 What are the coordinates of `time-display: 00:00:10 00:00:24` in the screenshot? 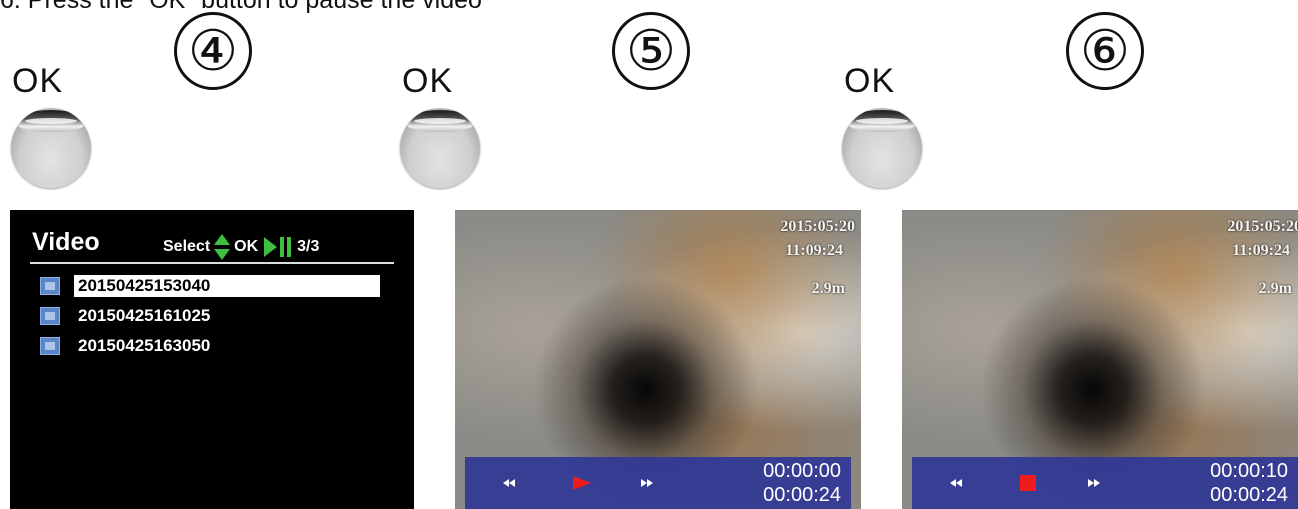 It's located at (1249, 483).